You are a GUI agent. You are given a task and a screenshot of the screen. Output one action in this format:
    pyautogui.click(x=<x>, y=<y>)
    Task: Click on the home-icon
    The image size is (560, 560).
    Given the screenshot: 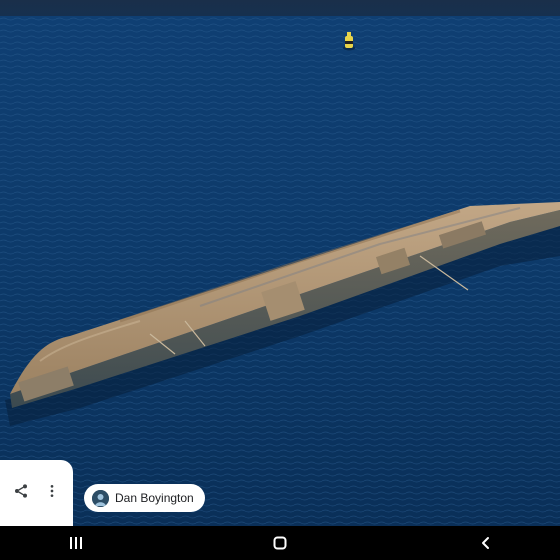 What is the action you would take?
    pyautogui.click(x=280, y=543)
    